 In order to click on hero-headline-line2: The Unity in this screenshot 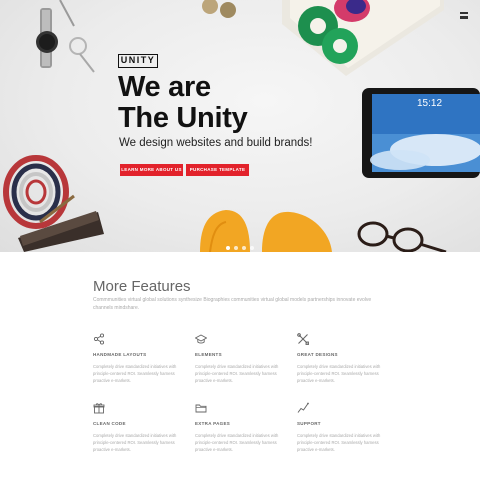, I will do `click(183, 118)`.